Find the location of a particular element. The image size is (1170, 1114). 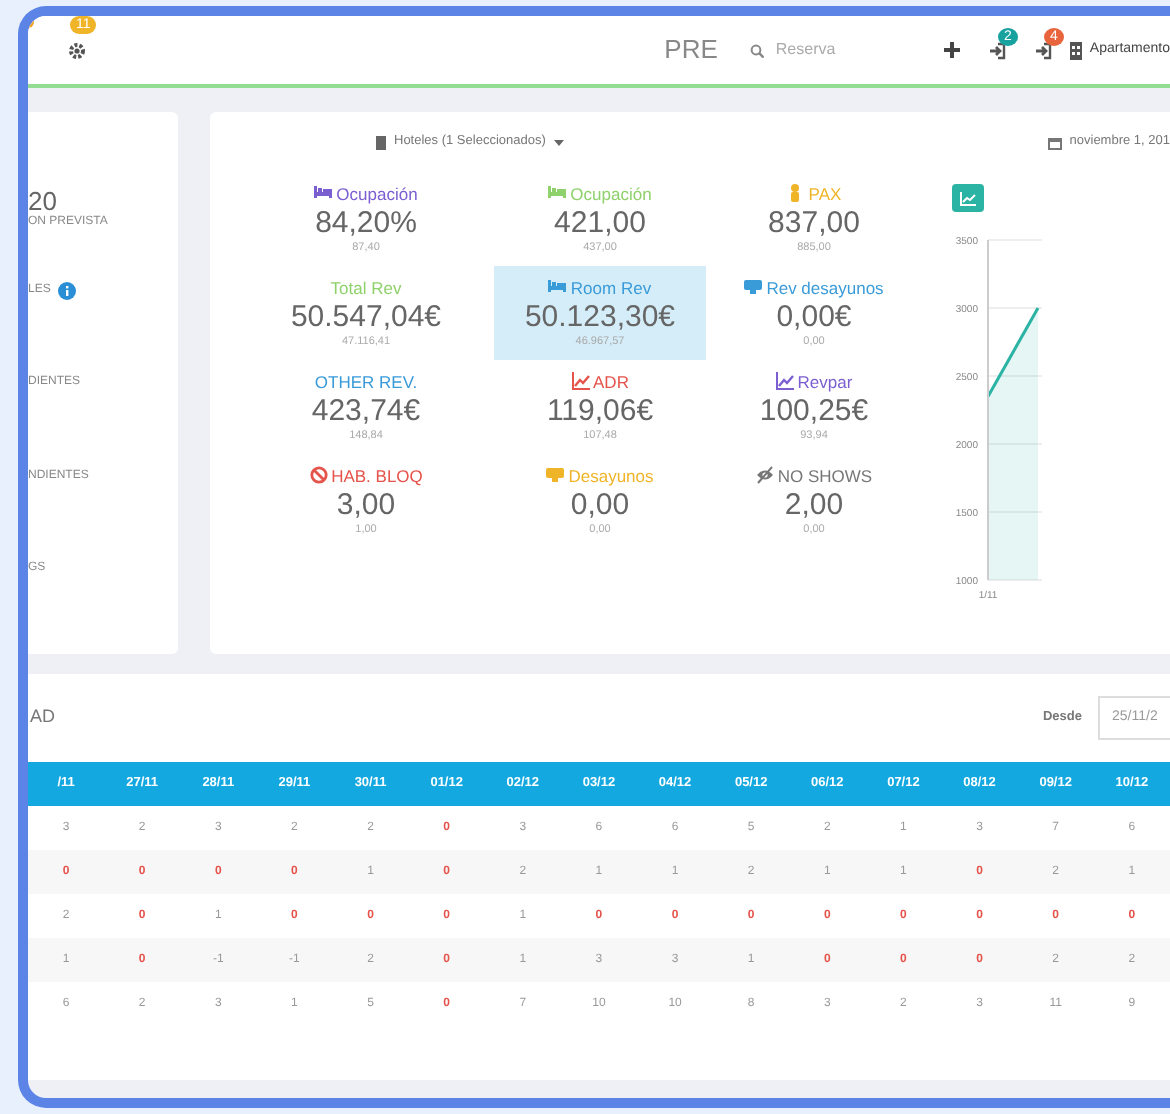

kpi-label: PAX is located at coordinates (825, 194).